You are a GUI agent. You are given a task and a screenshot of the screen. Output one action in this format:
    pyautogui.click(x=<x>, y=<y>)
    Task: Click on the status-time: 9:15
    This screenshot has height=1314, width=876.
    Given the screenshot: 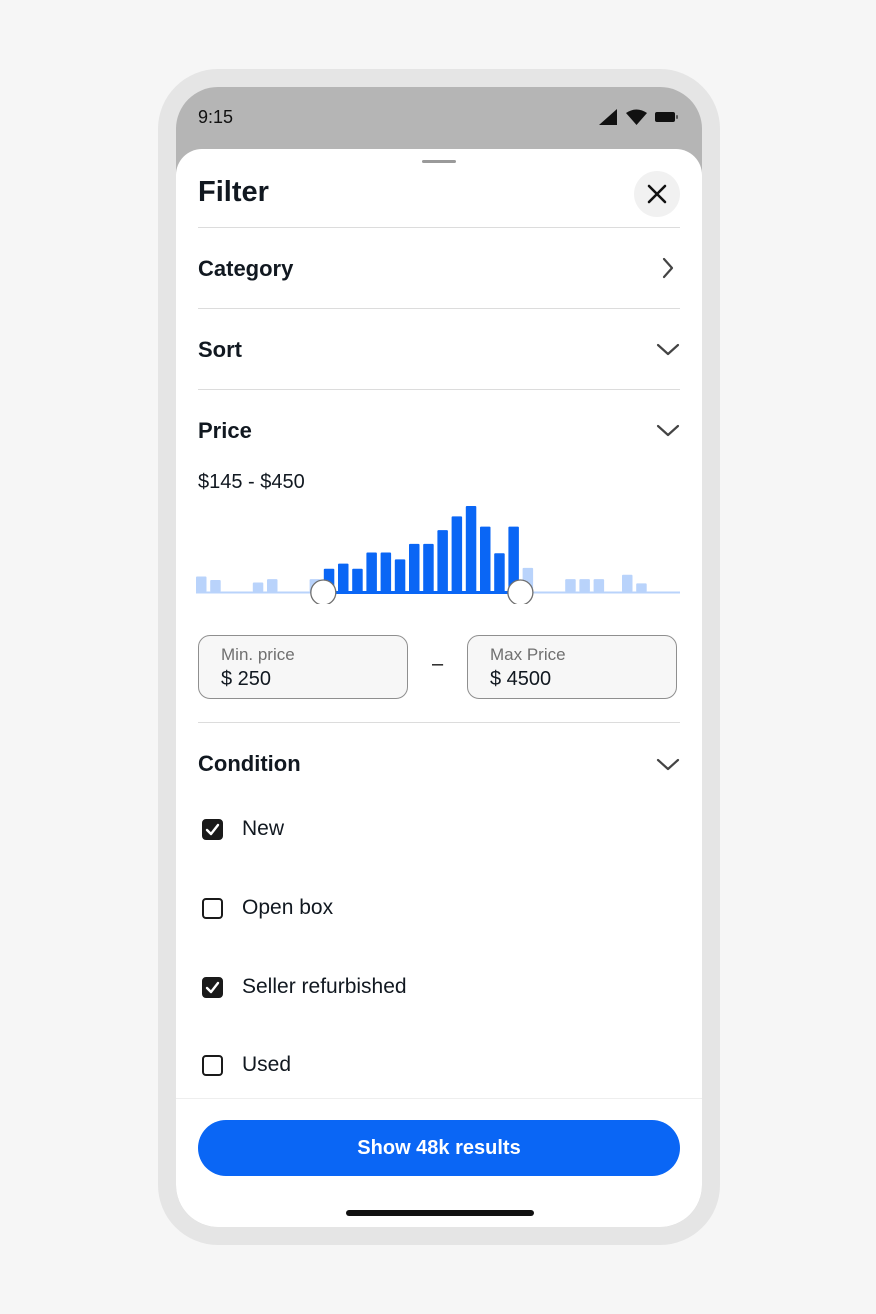 What is the action you would take?
    pyautogui.click(x=216, y=117)
    